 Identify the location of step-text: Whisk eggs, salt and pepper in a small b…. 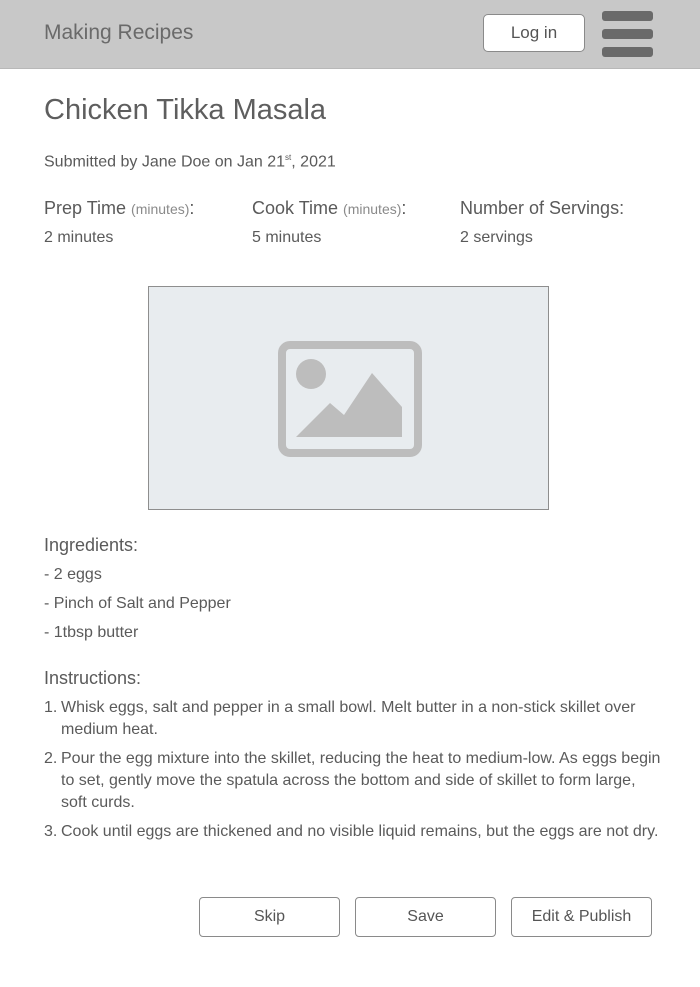
(348, 718).